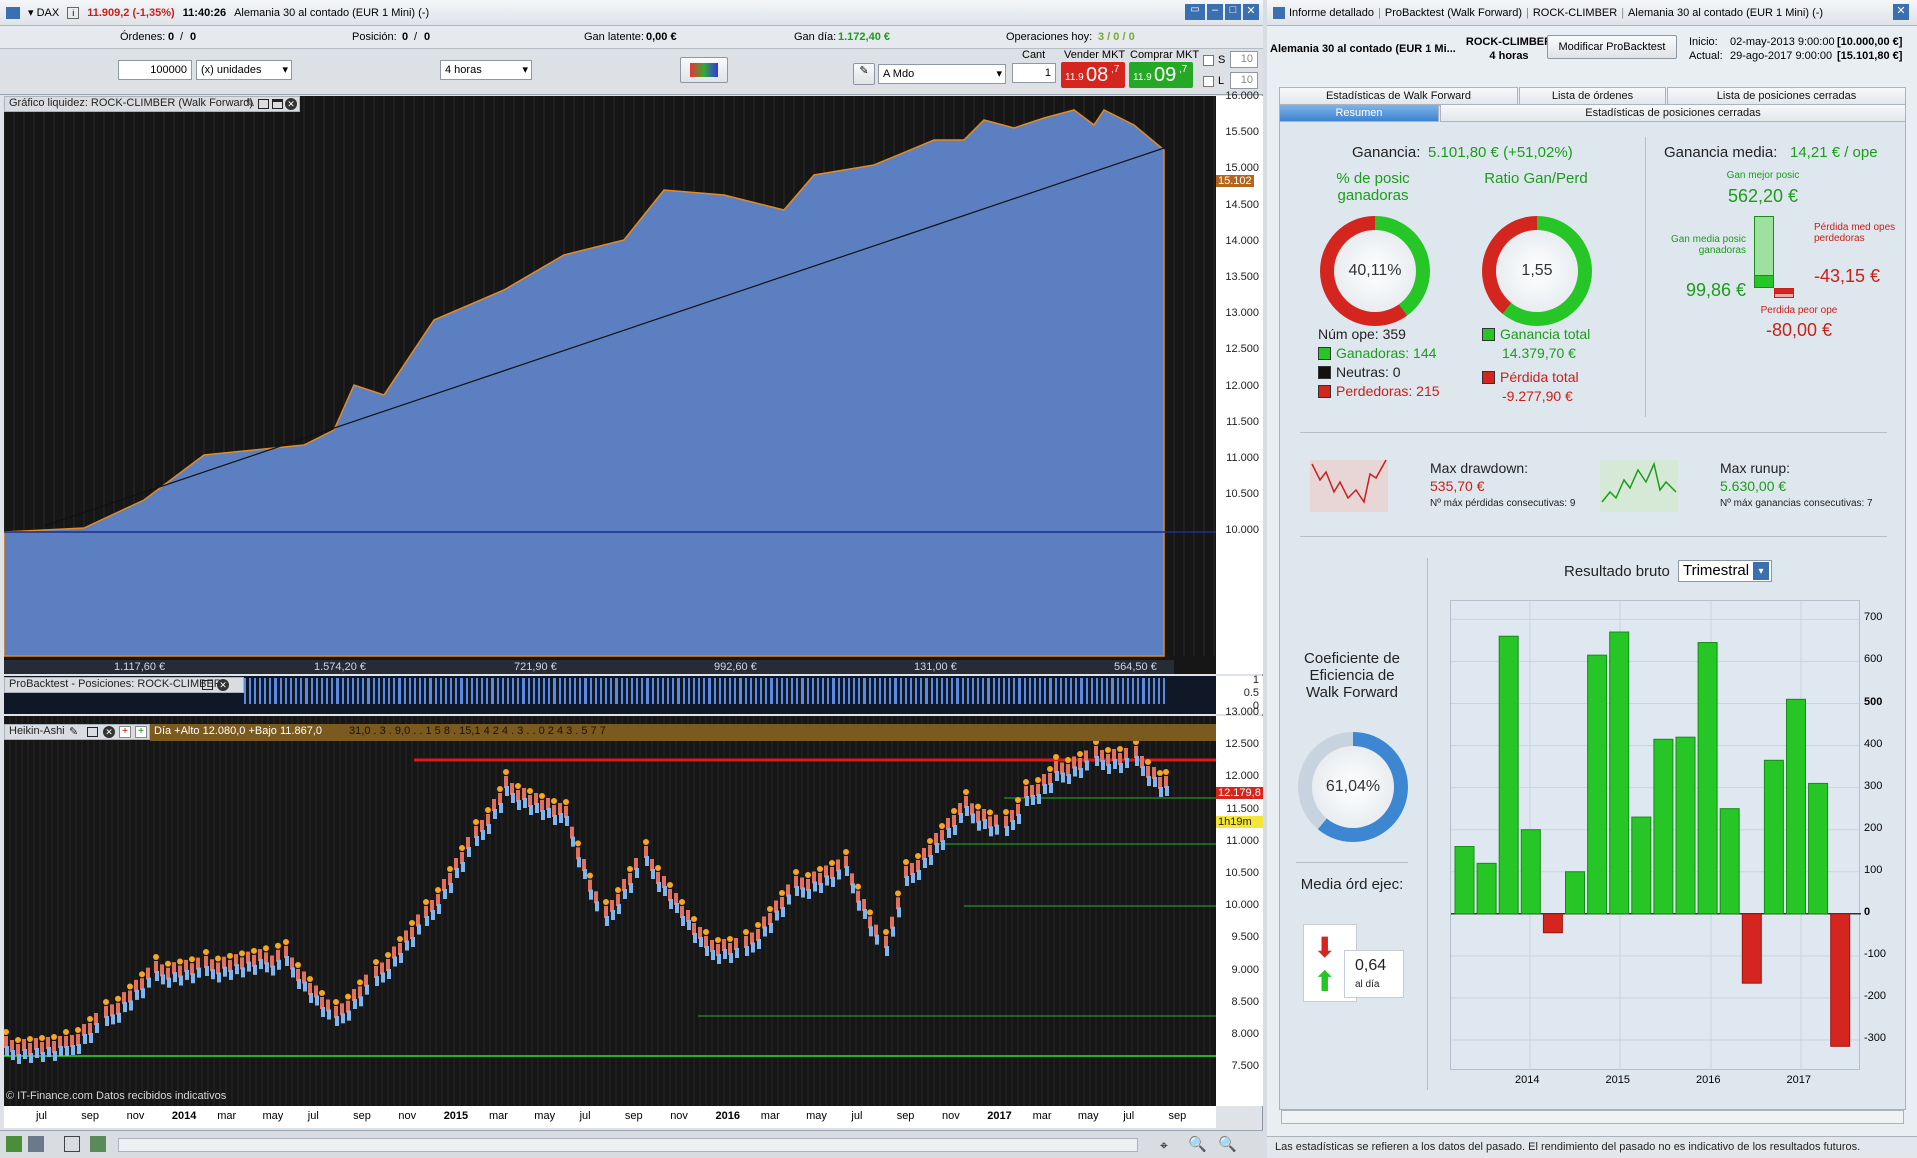  Describe the element at coordinates (1208, 60) in the screenshot. I see `stop-checkbox` at that location.